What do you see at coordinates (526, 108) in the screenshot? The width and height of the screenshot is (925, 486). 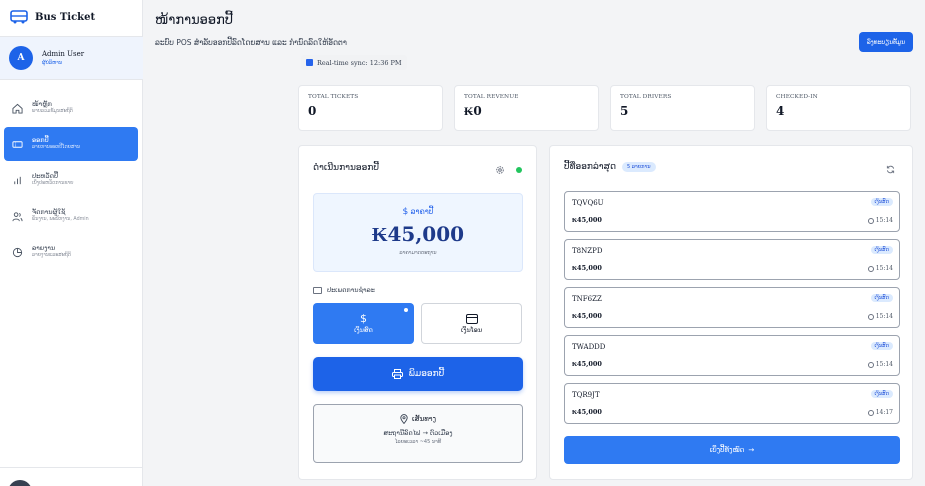 I see `stat-total-revenue: TOTAL REVENUE ₭0` at bounding box center [526, 108].